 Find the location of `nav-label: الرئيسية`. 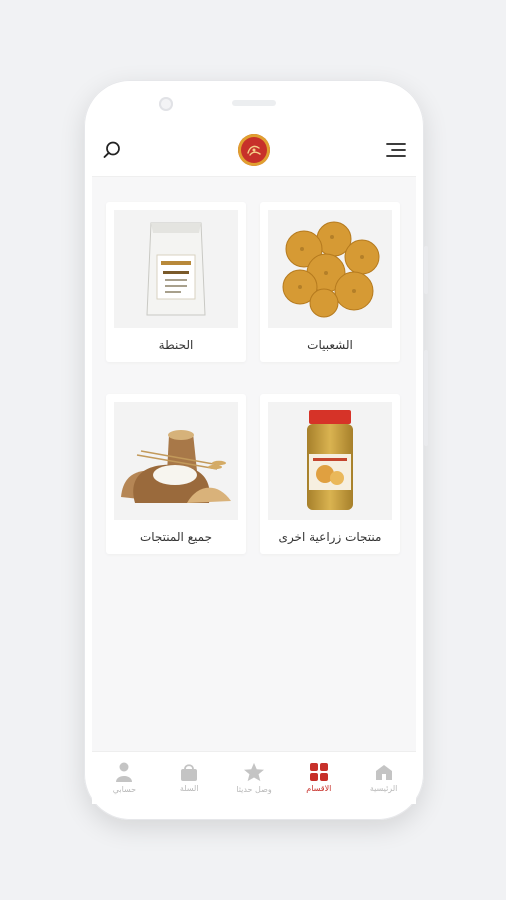

nav-label: الرئيسية is located at coordinates (383, 788).